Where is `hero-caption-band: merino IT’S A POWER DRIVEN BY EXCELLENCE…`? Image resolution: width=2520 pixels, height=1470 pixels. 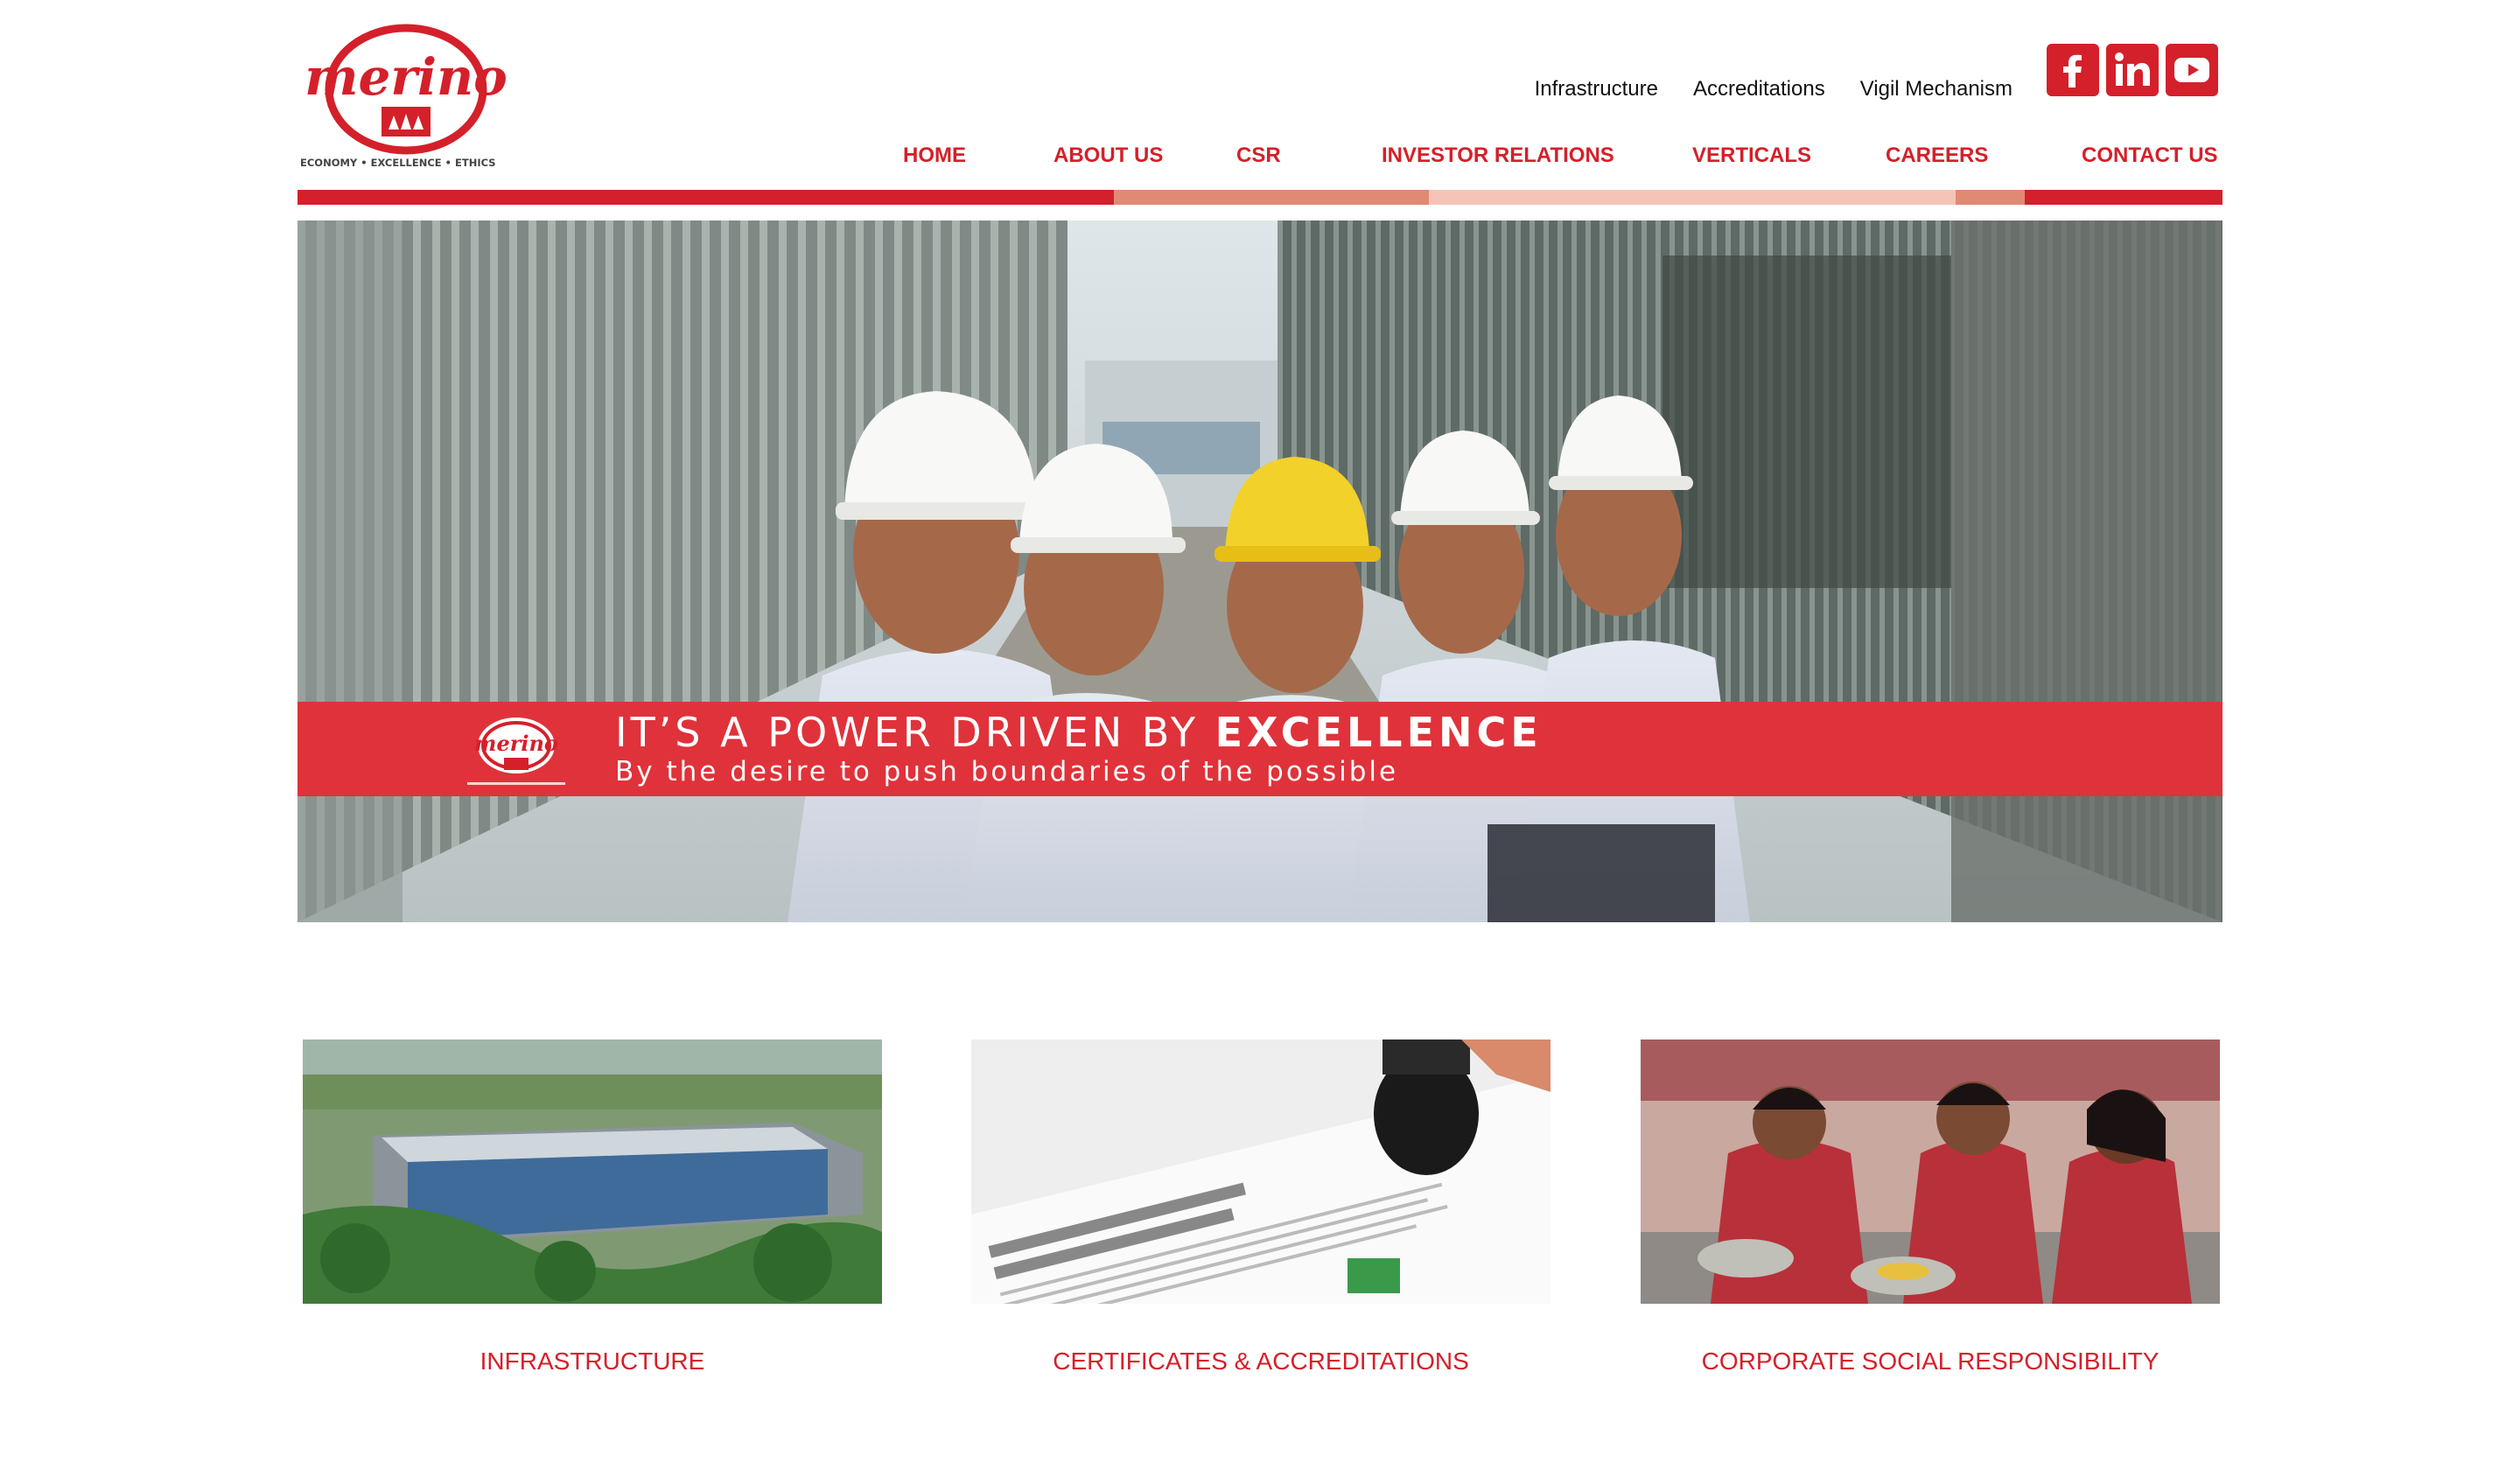 hero-caption-band: merino IT’S A POWER DRIVEN BY EXCELLENCE… is located at coordinates (1260, 749).